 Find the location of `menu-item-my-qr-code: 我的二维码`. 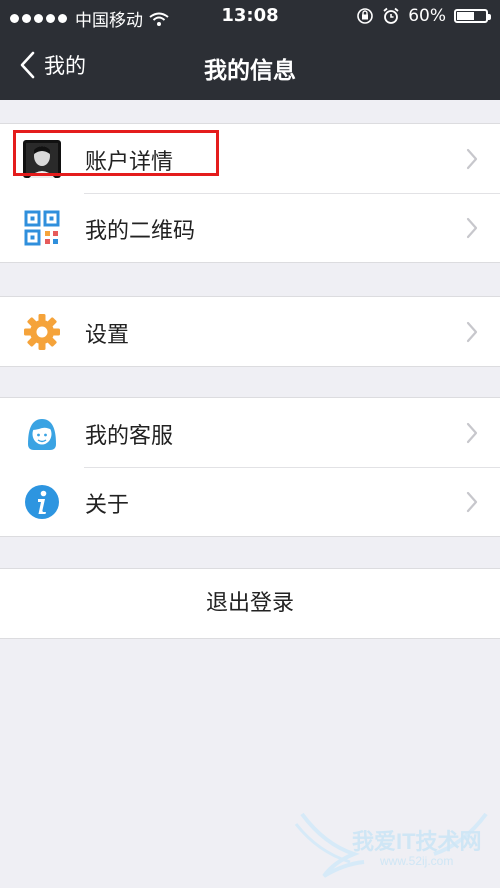

menu-item-my-qr-code: 我的二维码 is located at coordinates (250, 227).